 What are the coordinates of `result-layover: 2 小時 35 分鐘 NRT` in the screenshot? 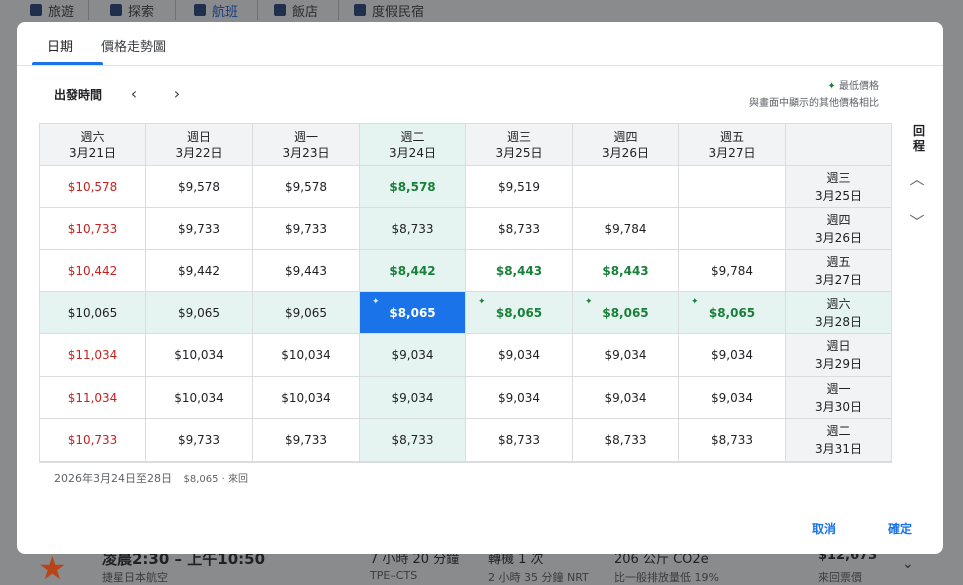 It's located at (538, 577).